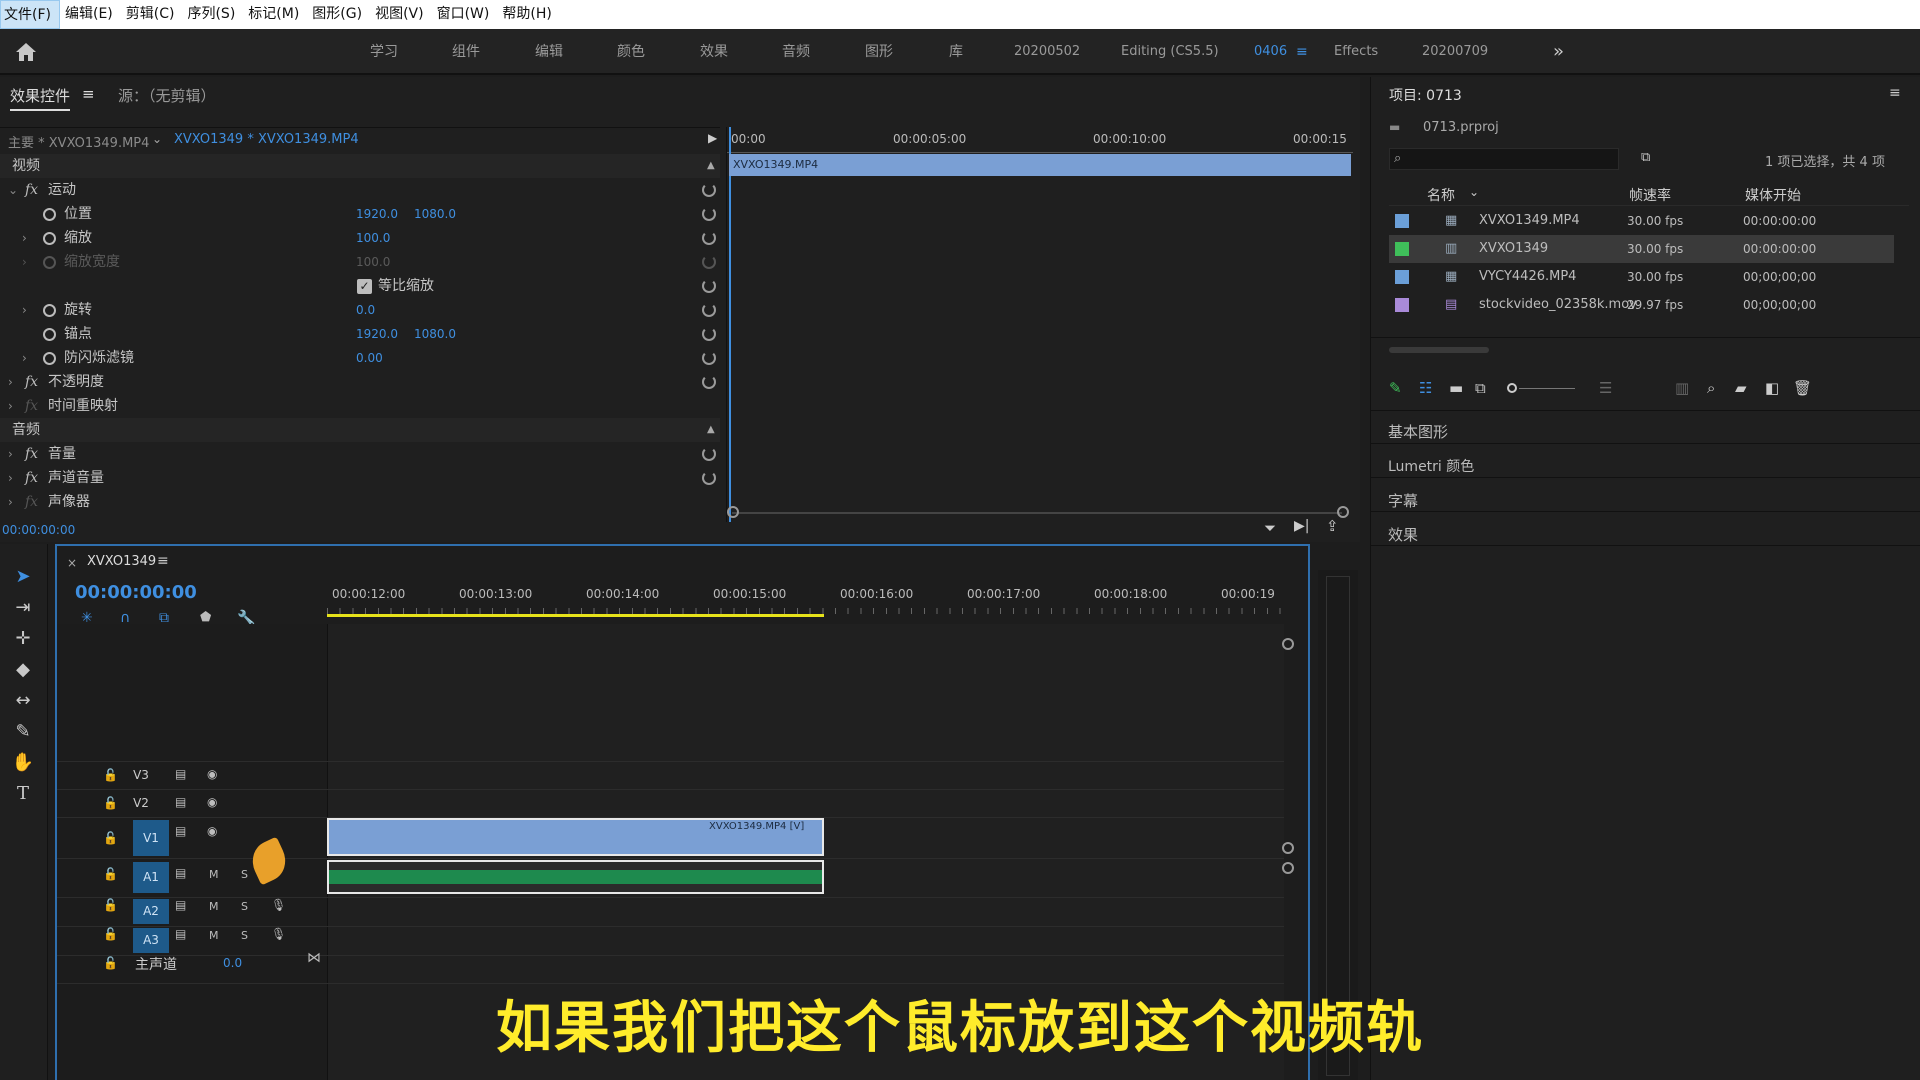 This screenshot has width=1920, height=1080. I want to click on workspace-libraries: 库, so click(956, 52).